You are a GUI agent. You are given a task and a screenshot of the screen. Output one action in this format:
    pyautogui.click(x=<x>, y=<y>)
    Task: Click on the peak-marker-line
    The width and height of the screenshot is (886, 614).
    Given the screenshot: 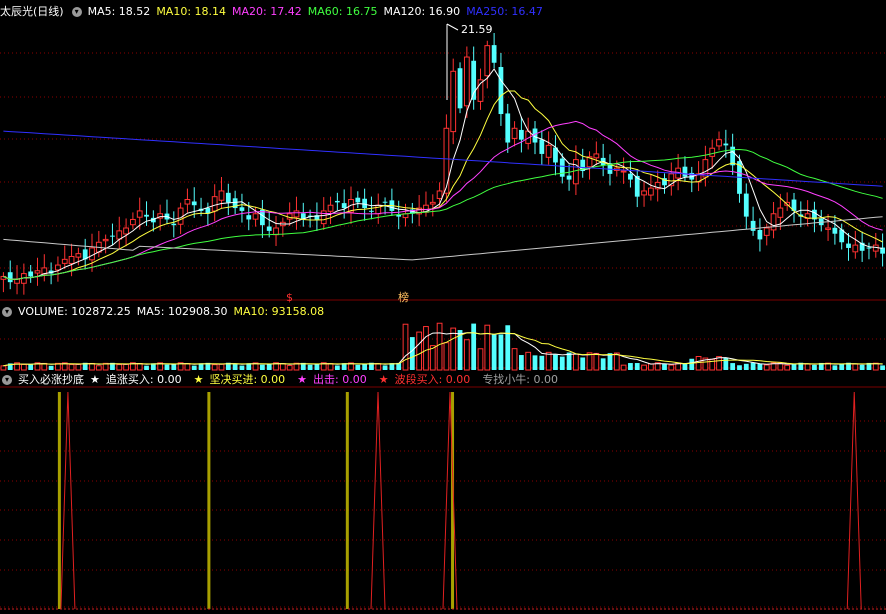 What is the action you would take?
    pyautogui.click(x=452, y=27)
    